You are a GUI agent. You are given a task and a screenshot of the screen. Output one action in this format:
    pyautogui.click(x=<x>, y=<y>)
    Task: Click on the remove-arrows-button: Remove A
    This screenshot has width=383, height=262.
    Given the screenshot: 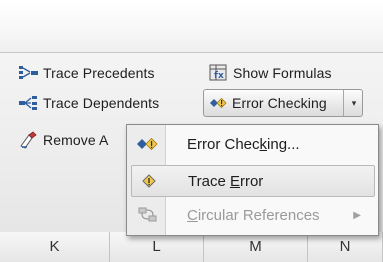 What is the action you would take?
    pyautogui.click(x=63, y=140)
    